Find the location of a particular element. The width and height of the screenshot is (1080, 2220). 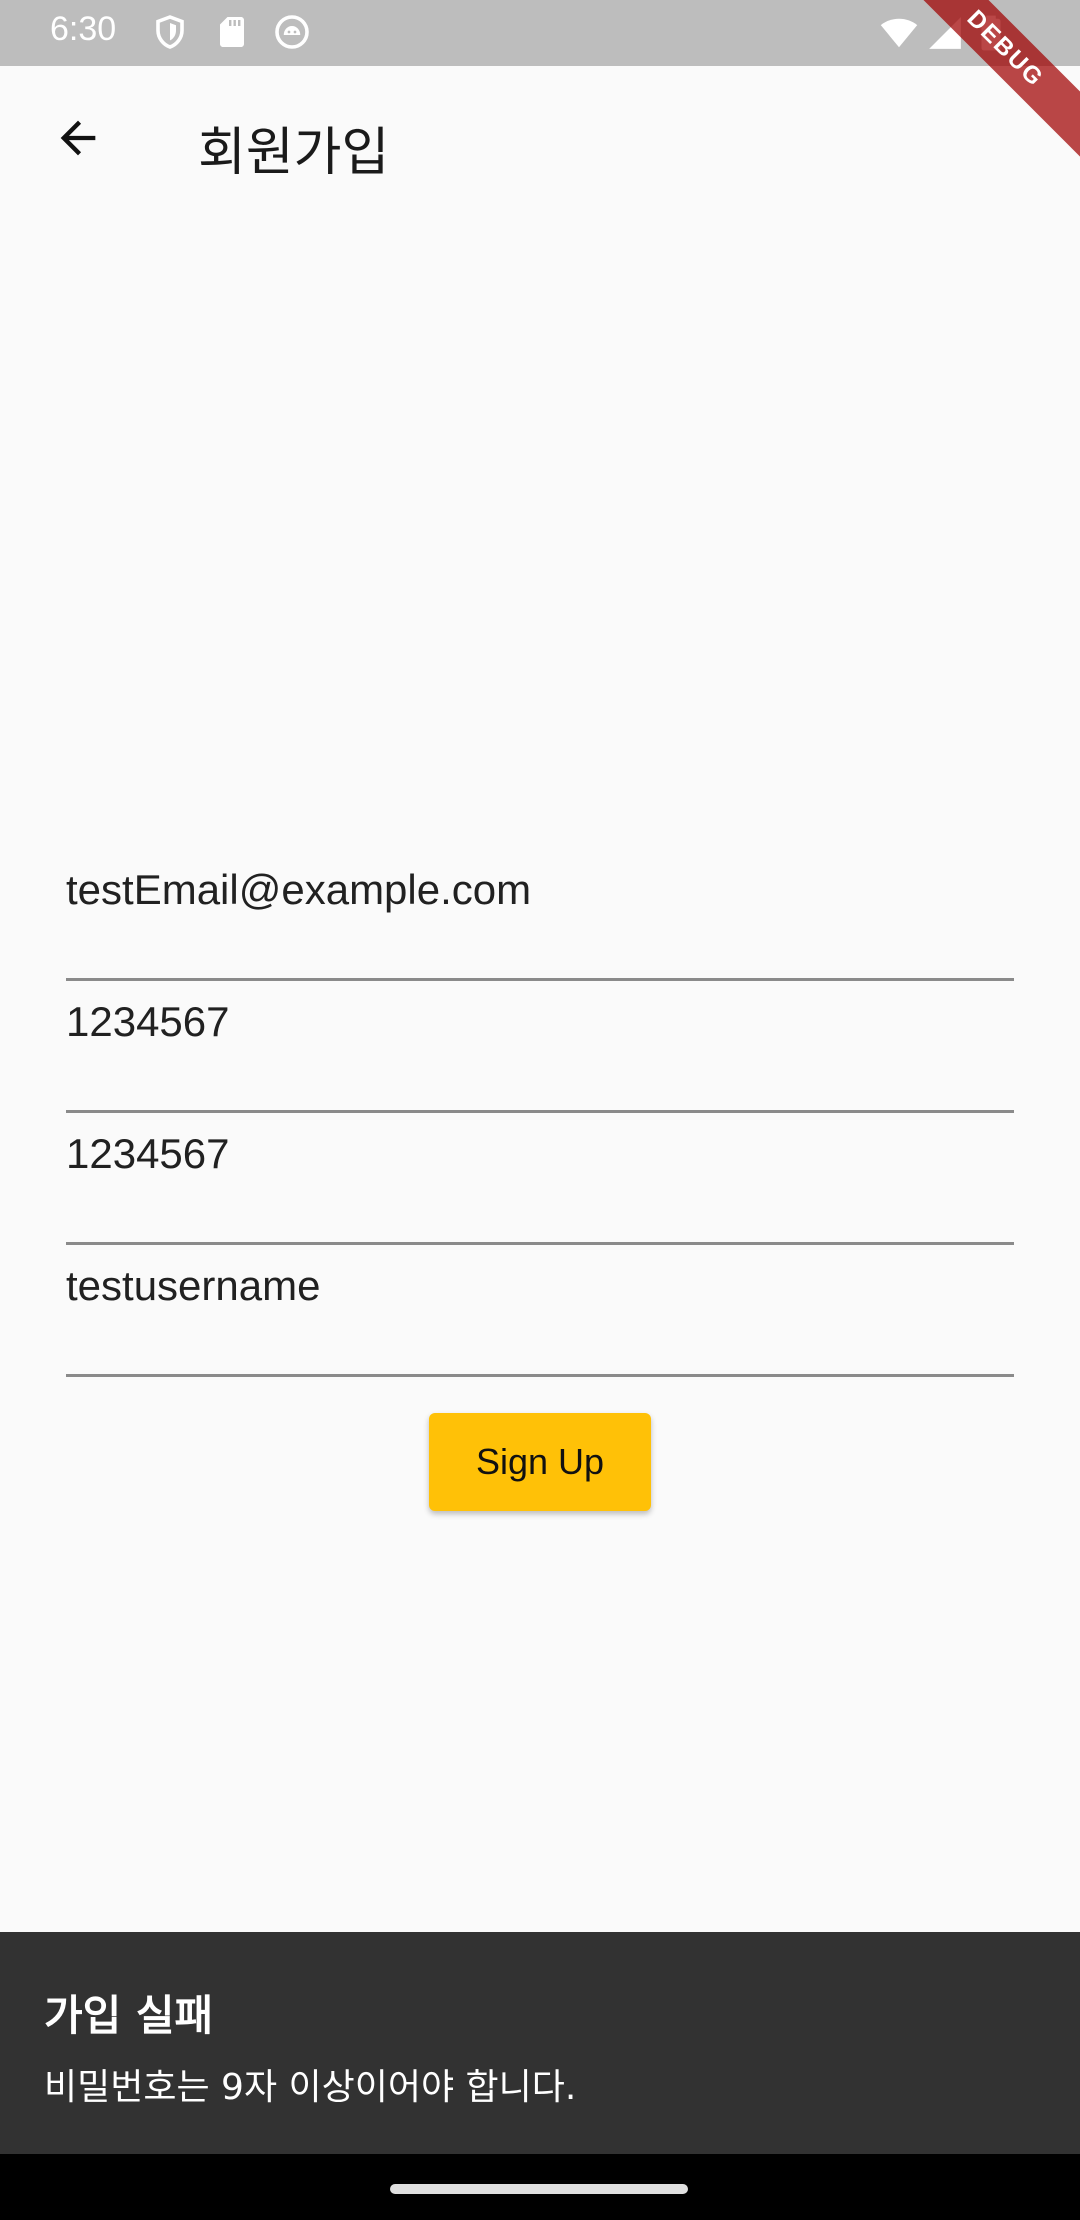

page-title: 회원가입 is located at coordinates (294, 153).